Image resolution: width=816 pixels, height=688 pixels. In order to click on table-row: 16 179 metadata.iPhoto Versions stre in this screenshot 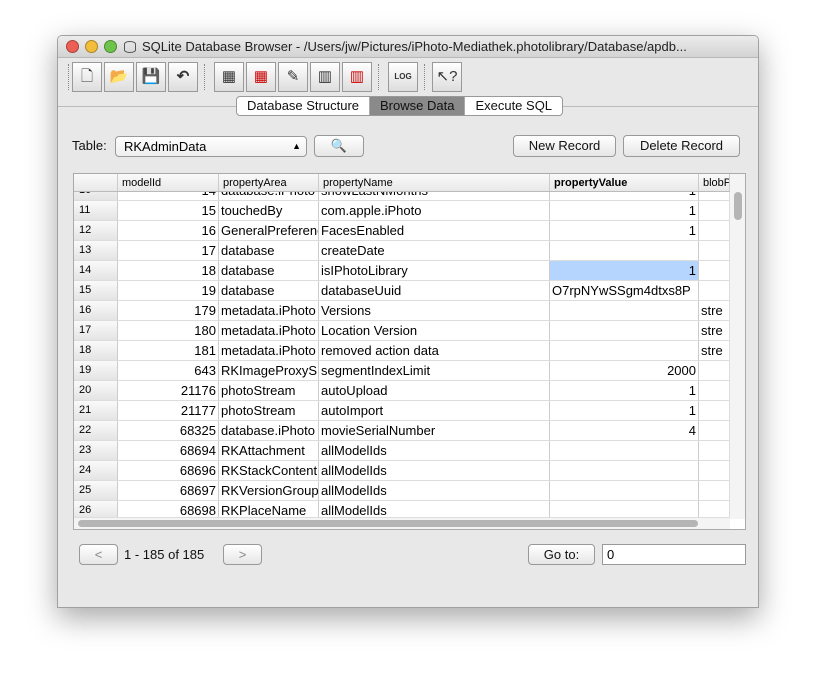, I will do `click(402, 311)`.